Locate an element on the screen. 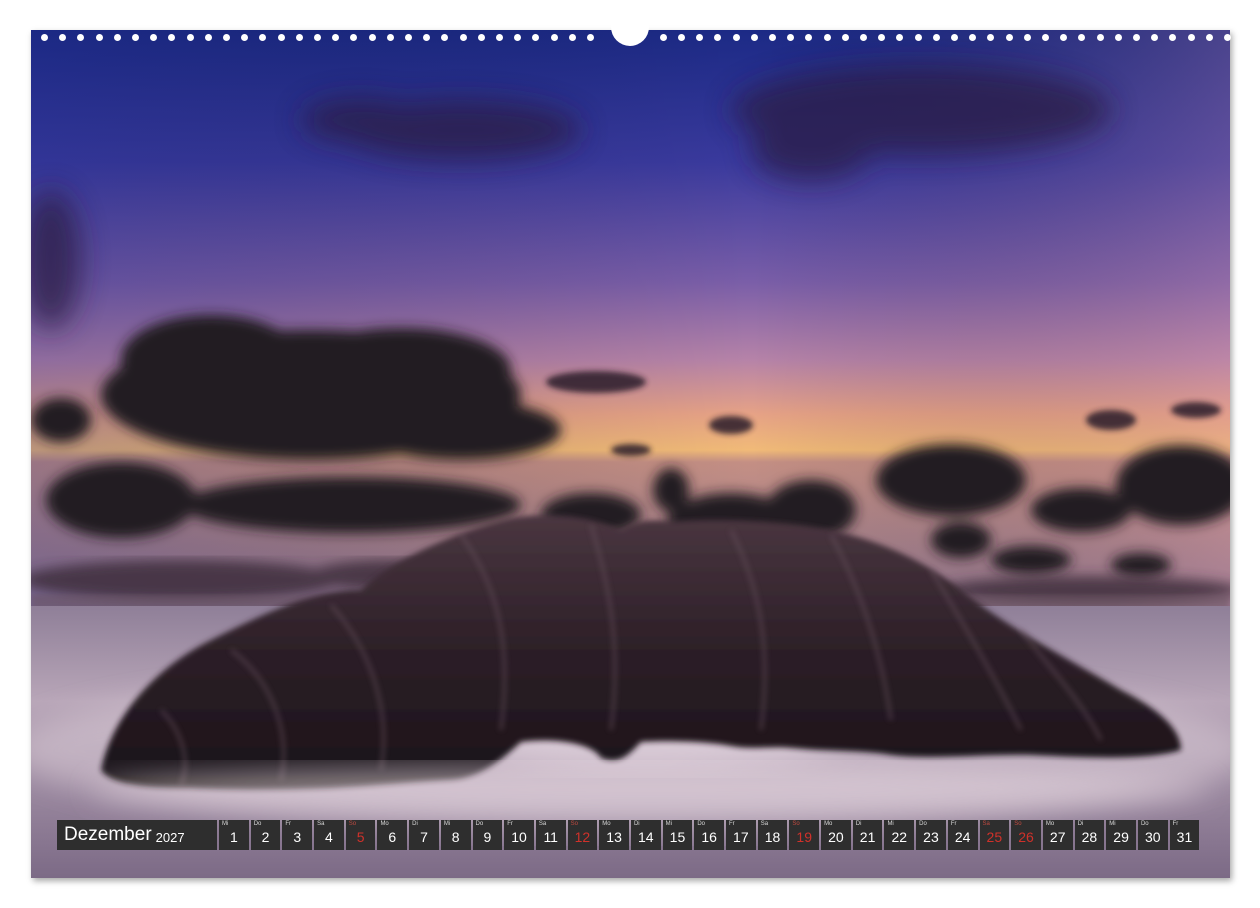 This screenshot has width=1260, height=908. day-number: 31 is located at coordinates (1184, 837).